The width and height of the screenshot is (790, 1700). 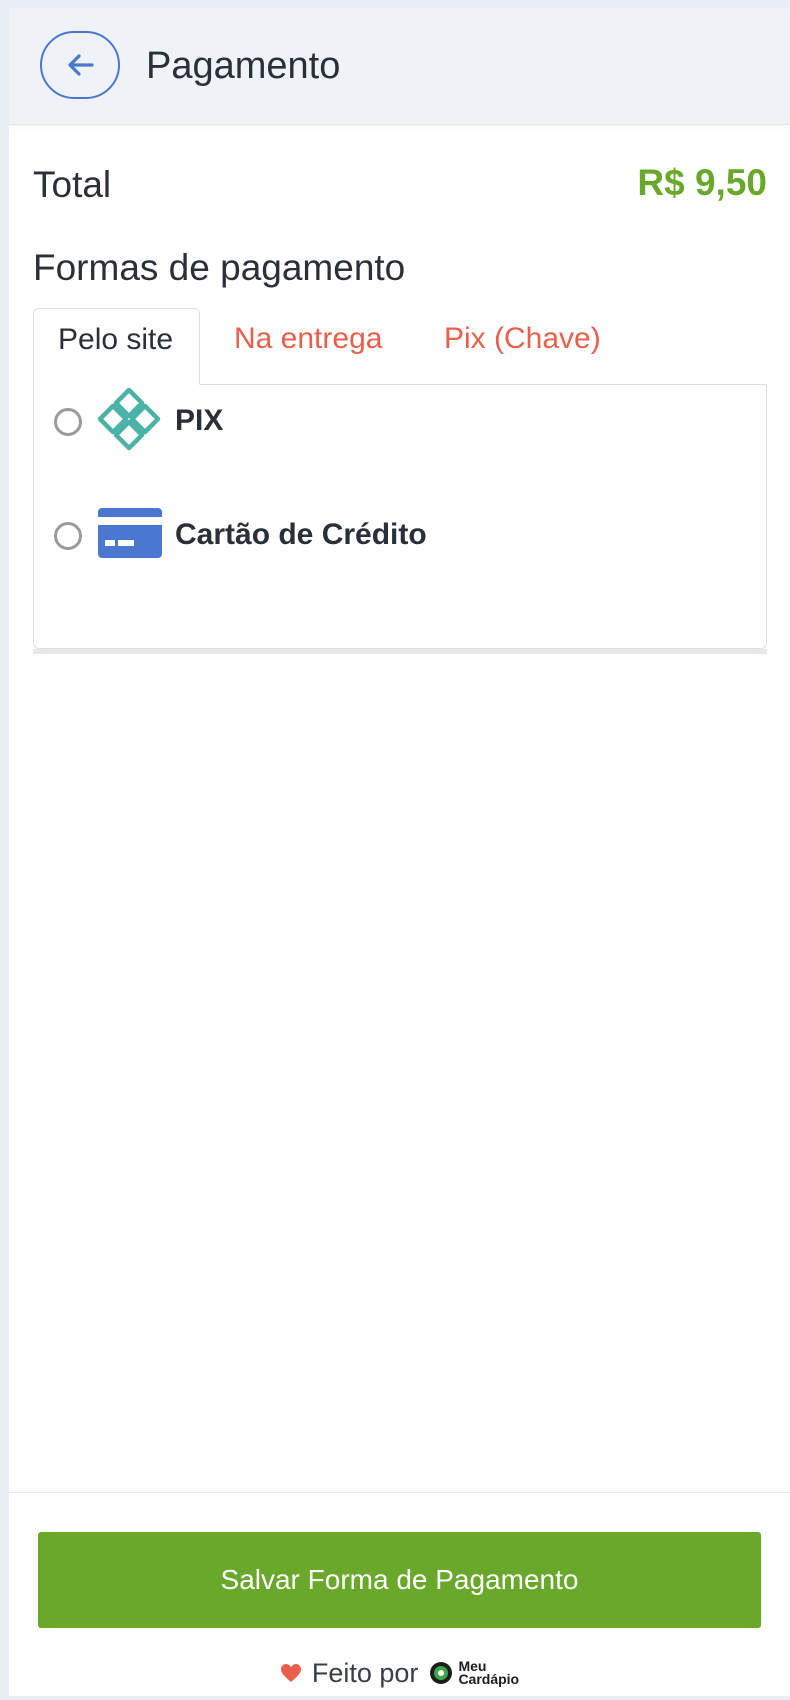 What do you see at coordinates (68, 422) in the screenshot?
I see `pix-radio` at bounding box center [68, 422].